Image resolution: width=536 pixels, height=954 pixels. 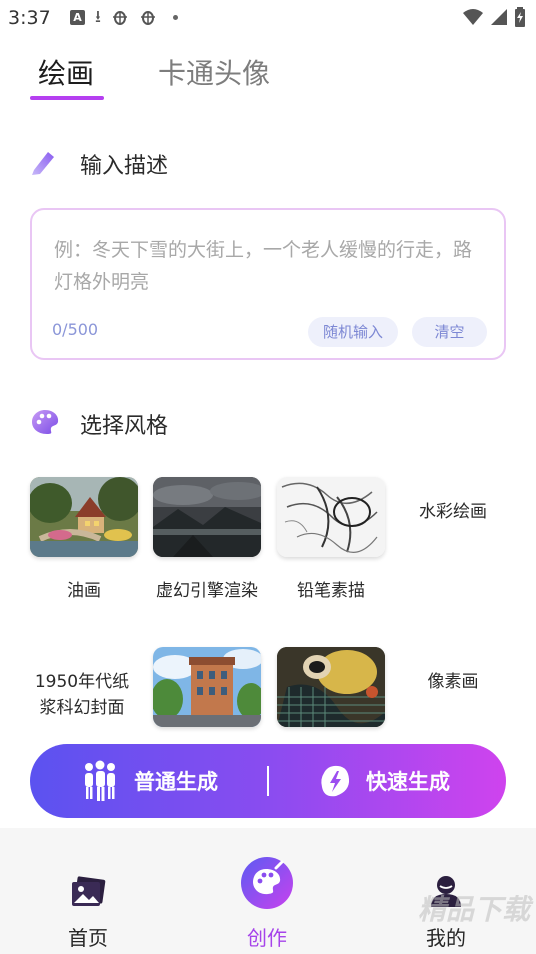 I want to click on watermark: 精品下载, so click(x=473, y=909).